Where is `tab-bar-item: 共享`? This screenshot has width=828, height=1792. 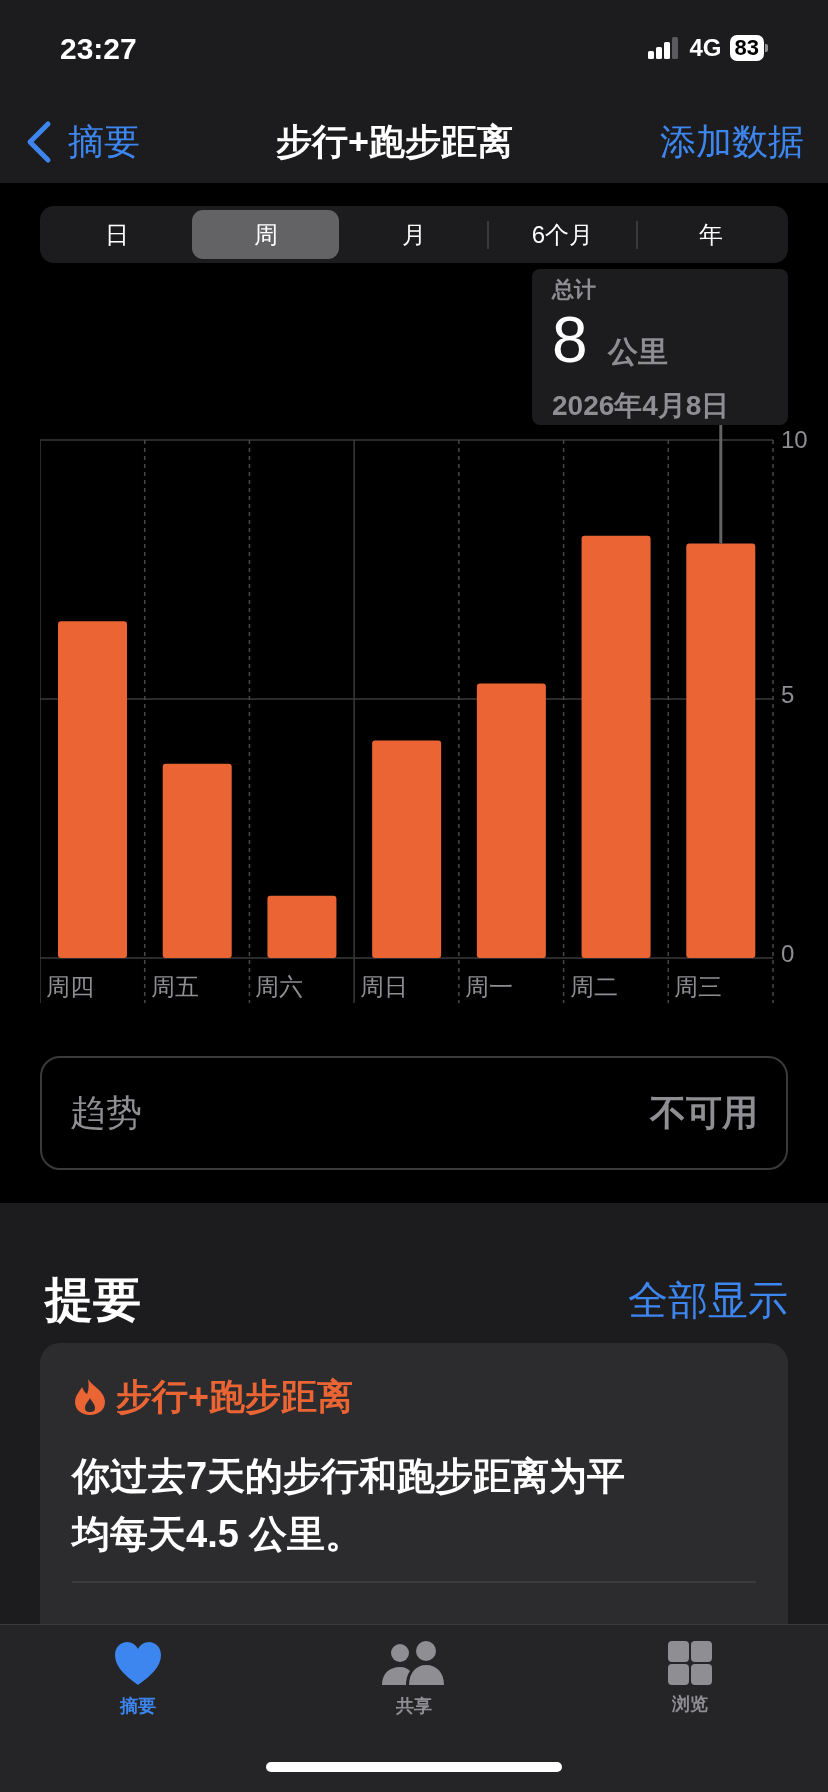 tab-bar-item: 共享 is located at coordinates (414, 1672).